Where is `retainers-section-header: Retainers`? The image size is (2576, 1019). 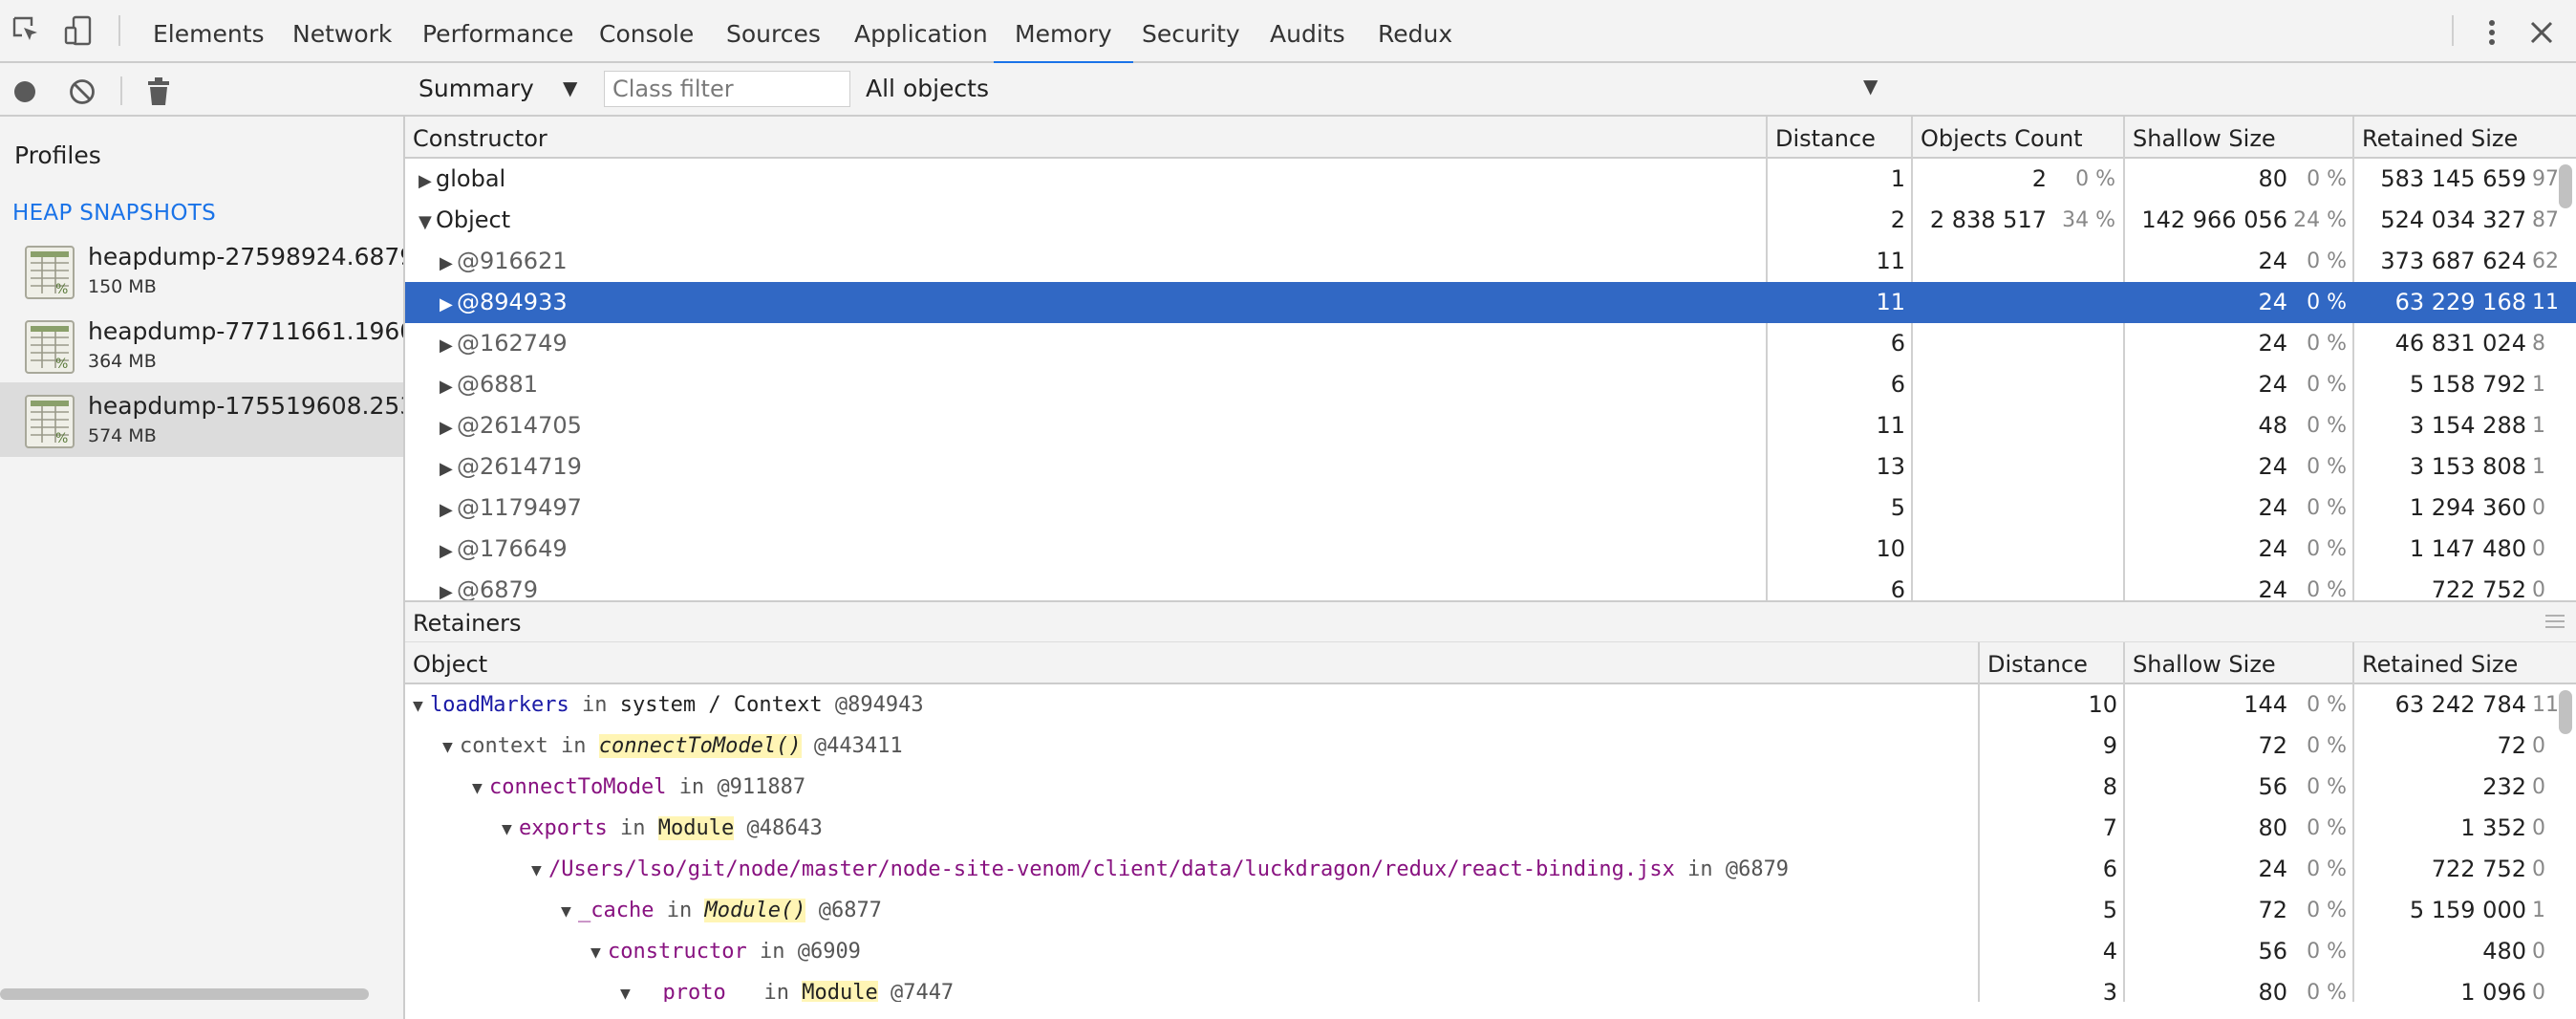
retainers-section-header: Retainers is located at coordinates (1490, 621).